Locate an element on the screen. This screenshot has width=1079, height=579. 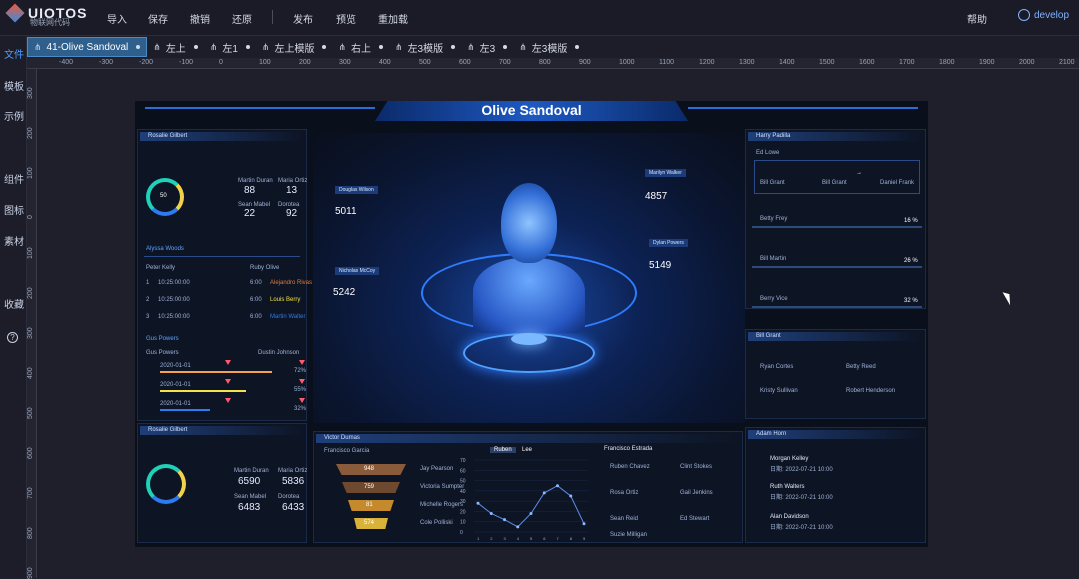
tab-chart-lee: Lee is located at coordinates (527, 450).